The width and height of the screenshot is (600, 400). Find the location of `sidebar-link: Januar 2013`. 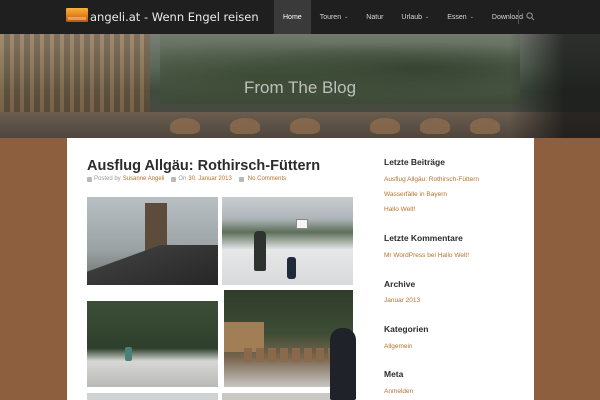

sidebar-link: Januar 2013 is located at coordinates (402, 300).